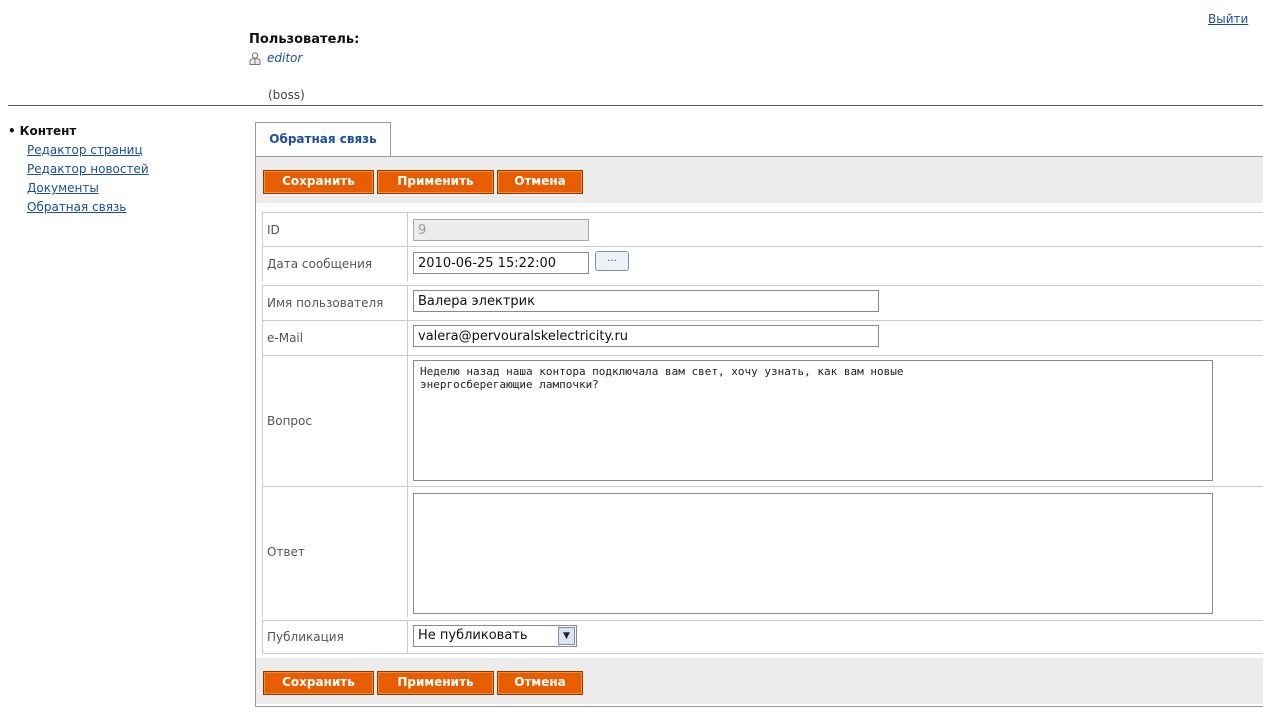 The width and height of the screenshot is (1263, 720). Describe the element at coordinates (88, 150) in the screenshot. I see `sidebar-item-page-editor: Редактор страниц` at that location.